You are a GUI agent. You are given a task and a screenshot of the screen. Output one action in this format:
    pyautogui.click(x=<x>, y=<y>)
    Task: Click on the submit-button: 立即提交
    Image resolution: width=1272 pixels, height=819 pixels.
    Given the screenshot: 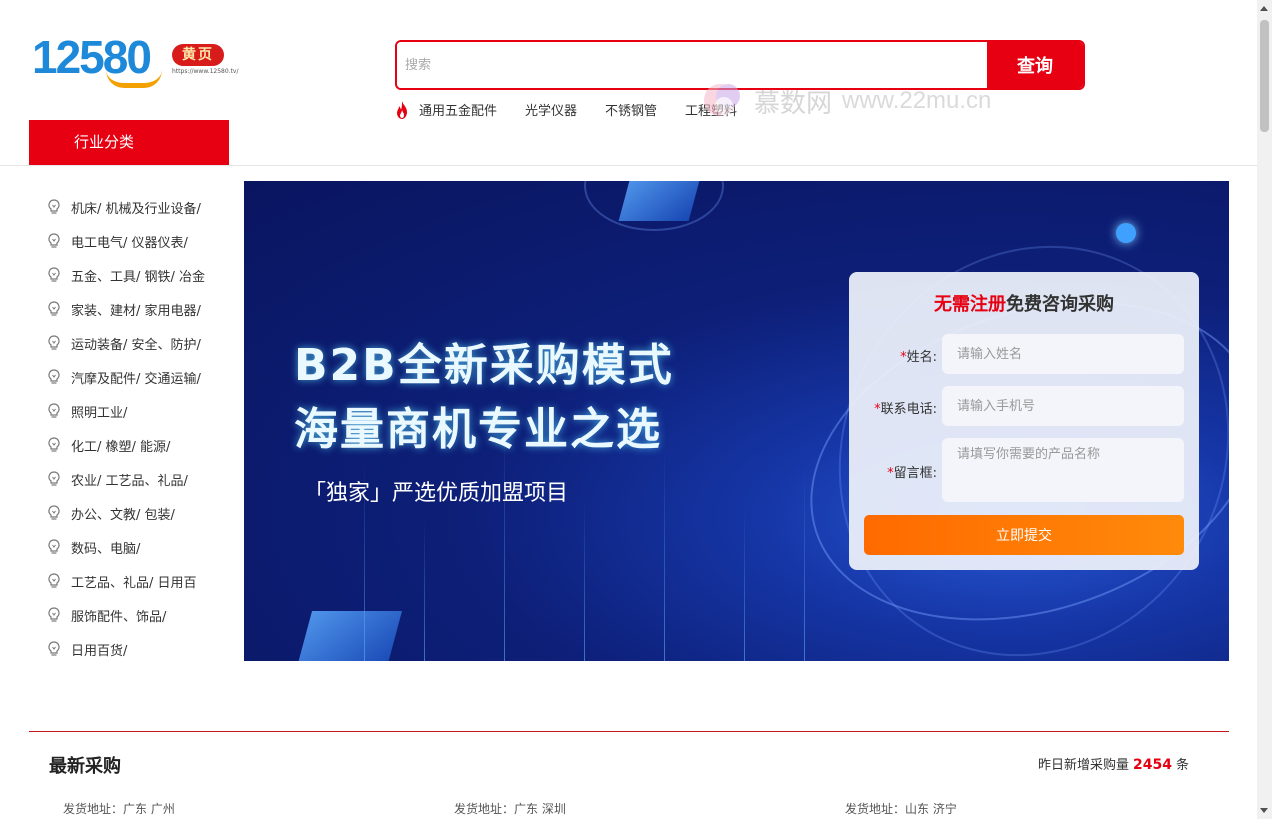 What is the action you would take?
    pyautogui.click(x=1024, y=535)
    